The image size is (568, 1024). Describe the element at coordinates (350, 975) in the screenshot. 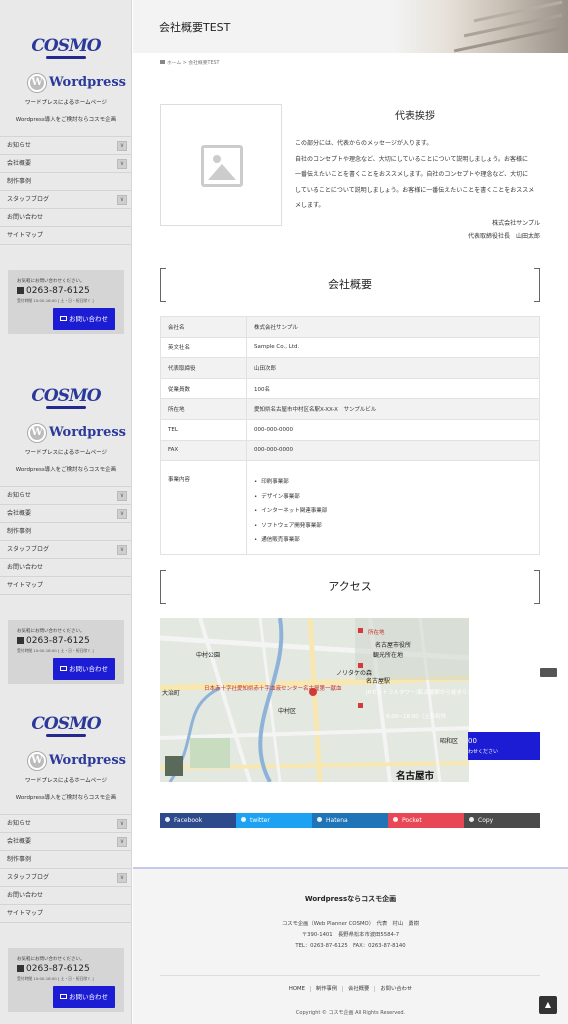

I see `footer-divider` at that location.